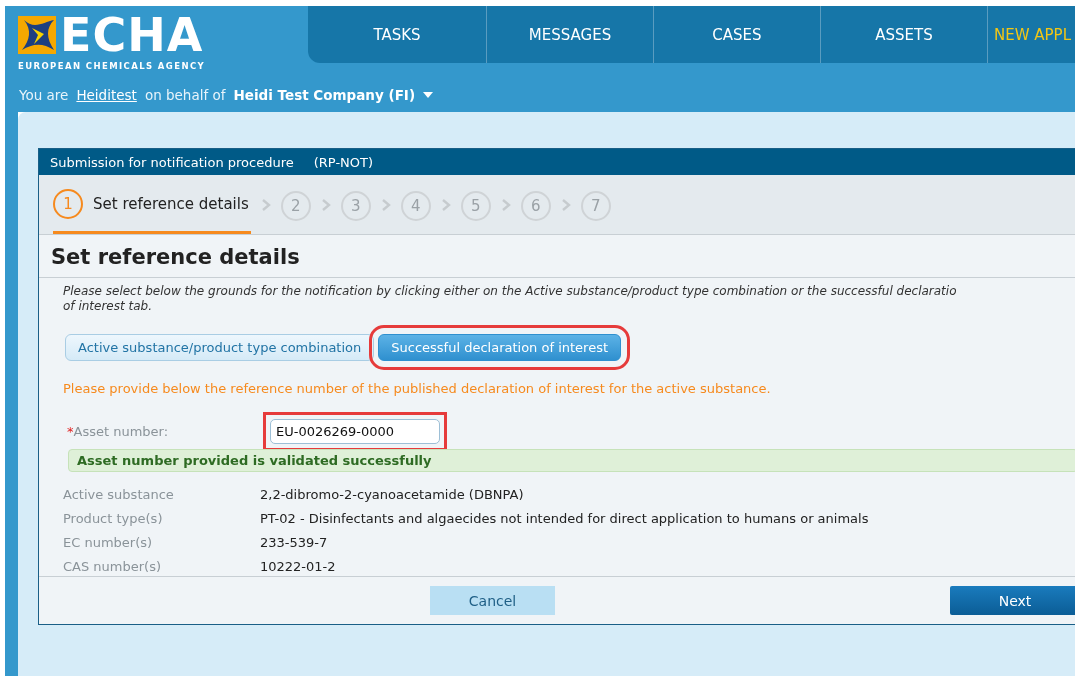 The height and width of the screenshot is (676, 1075). Describe the element at coordinates (1031, 34) in the screenshot. I see `nav-tab: NEW APPL` at that location.